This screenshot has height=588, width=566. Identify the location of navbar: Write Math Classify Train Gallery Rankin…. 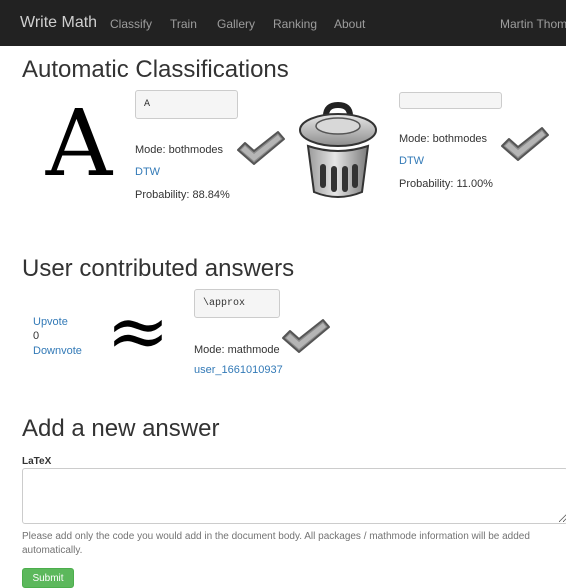
(283, 23).